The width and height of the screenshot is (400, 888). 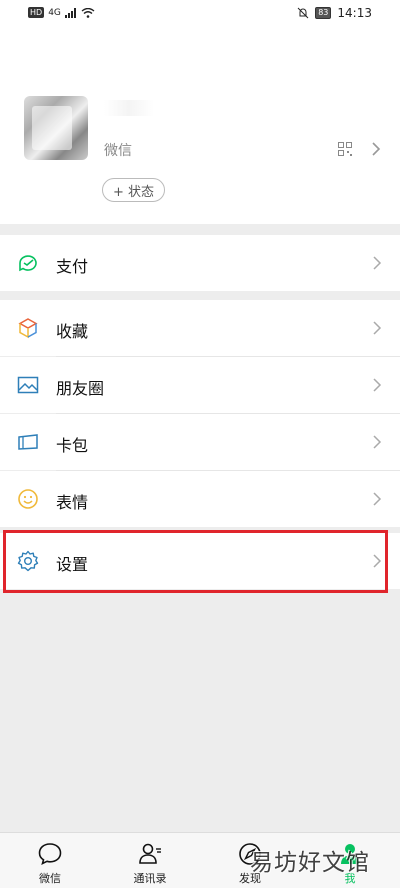 I want to click on qr-code-icon, so click(x=345, y=149).